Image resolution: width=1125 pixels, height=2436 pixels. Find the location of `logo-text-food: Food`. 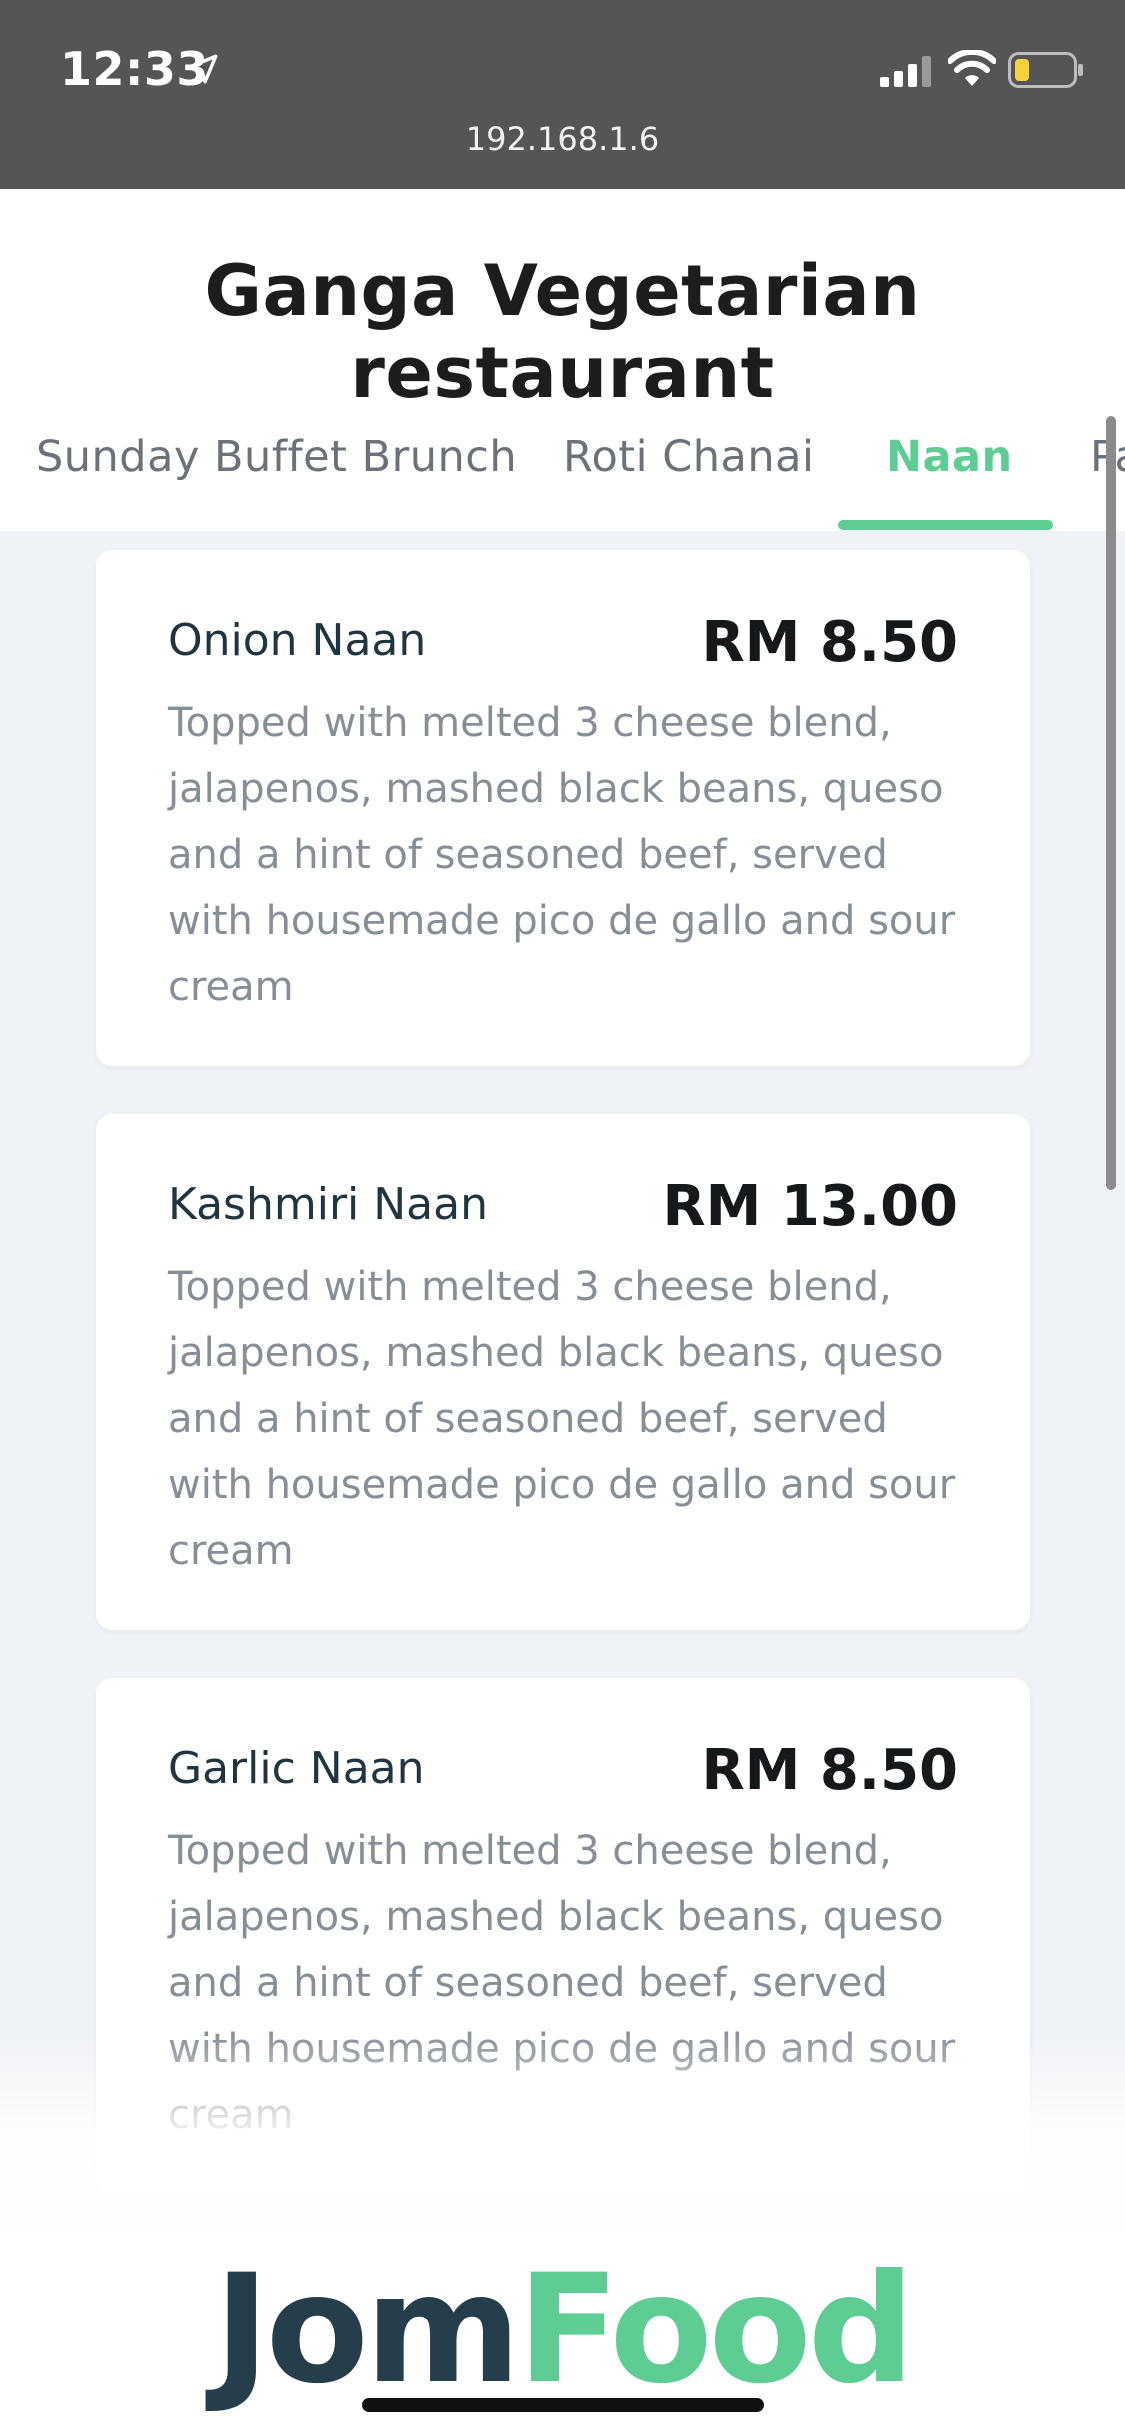

logo-text-food: Food is located at coordinates (716, 2330).